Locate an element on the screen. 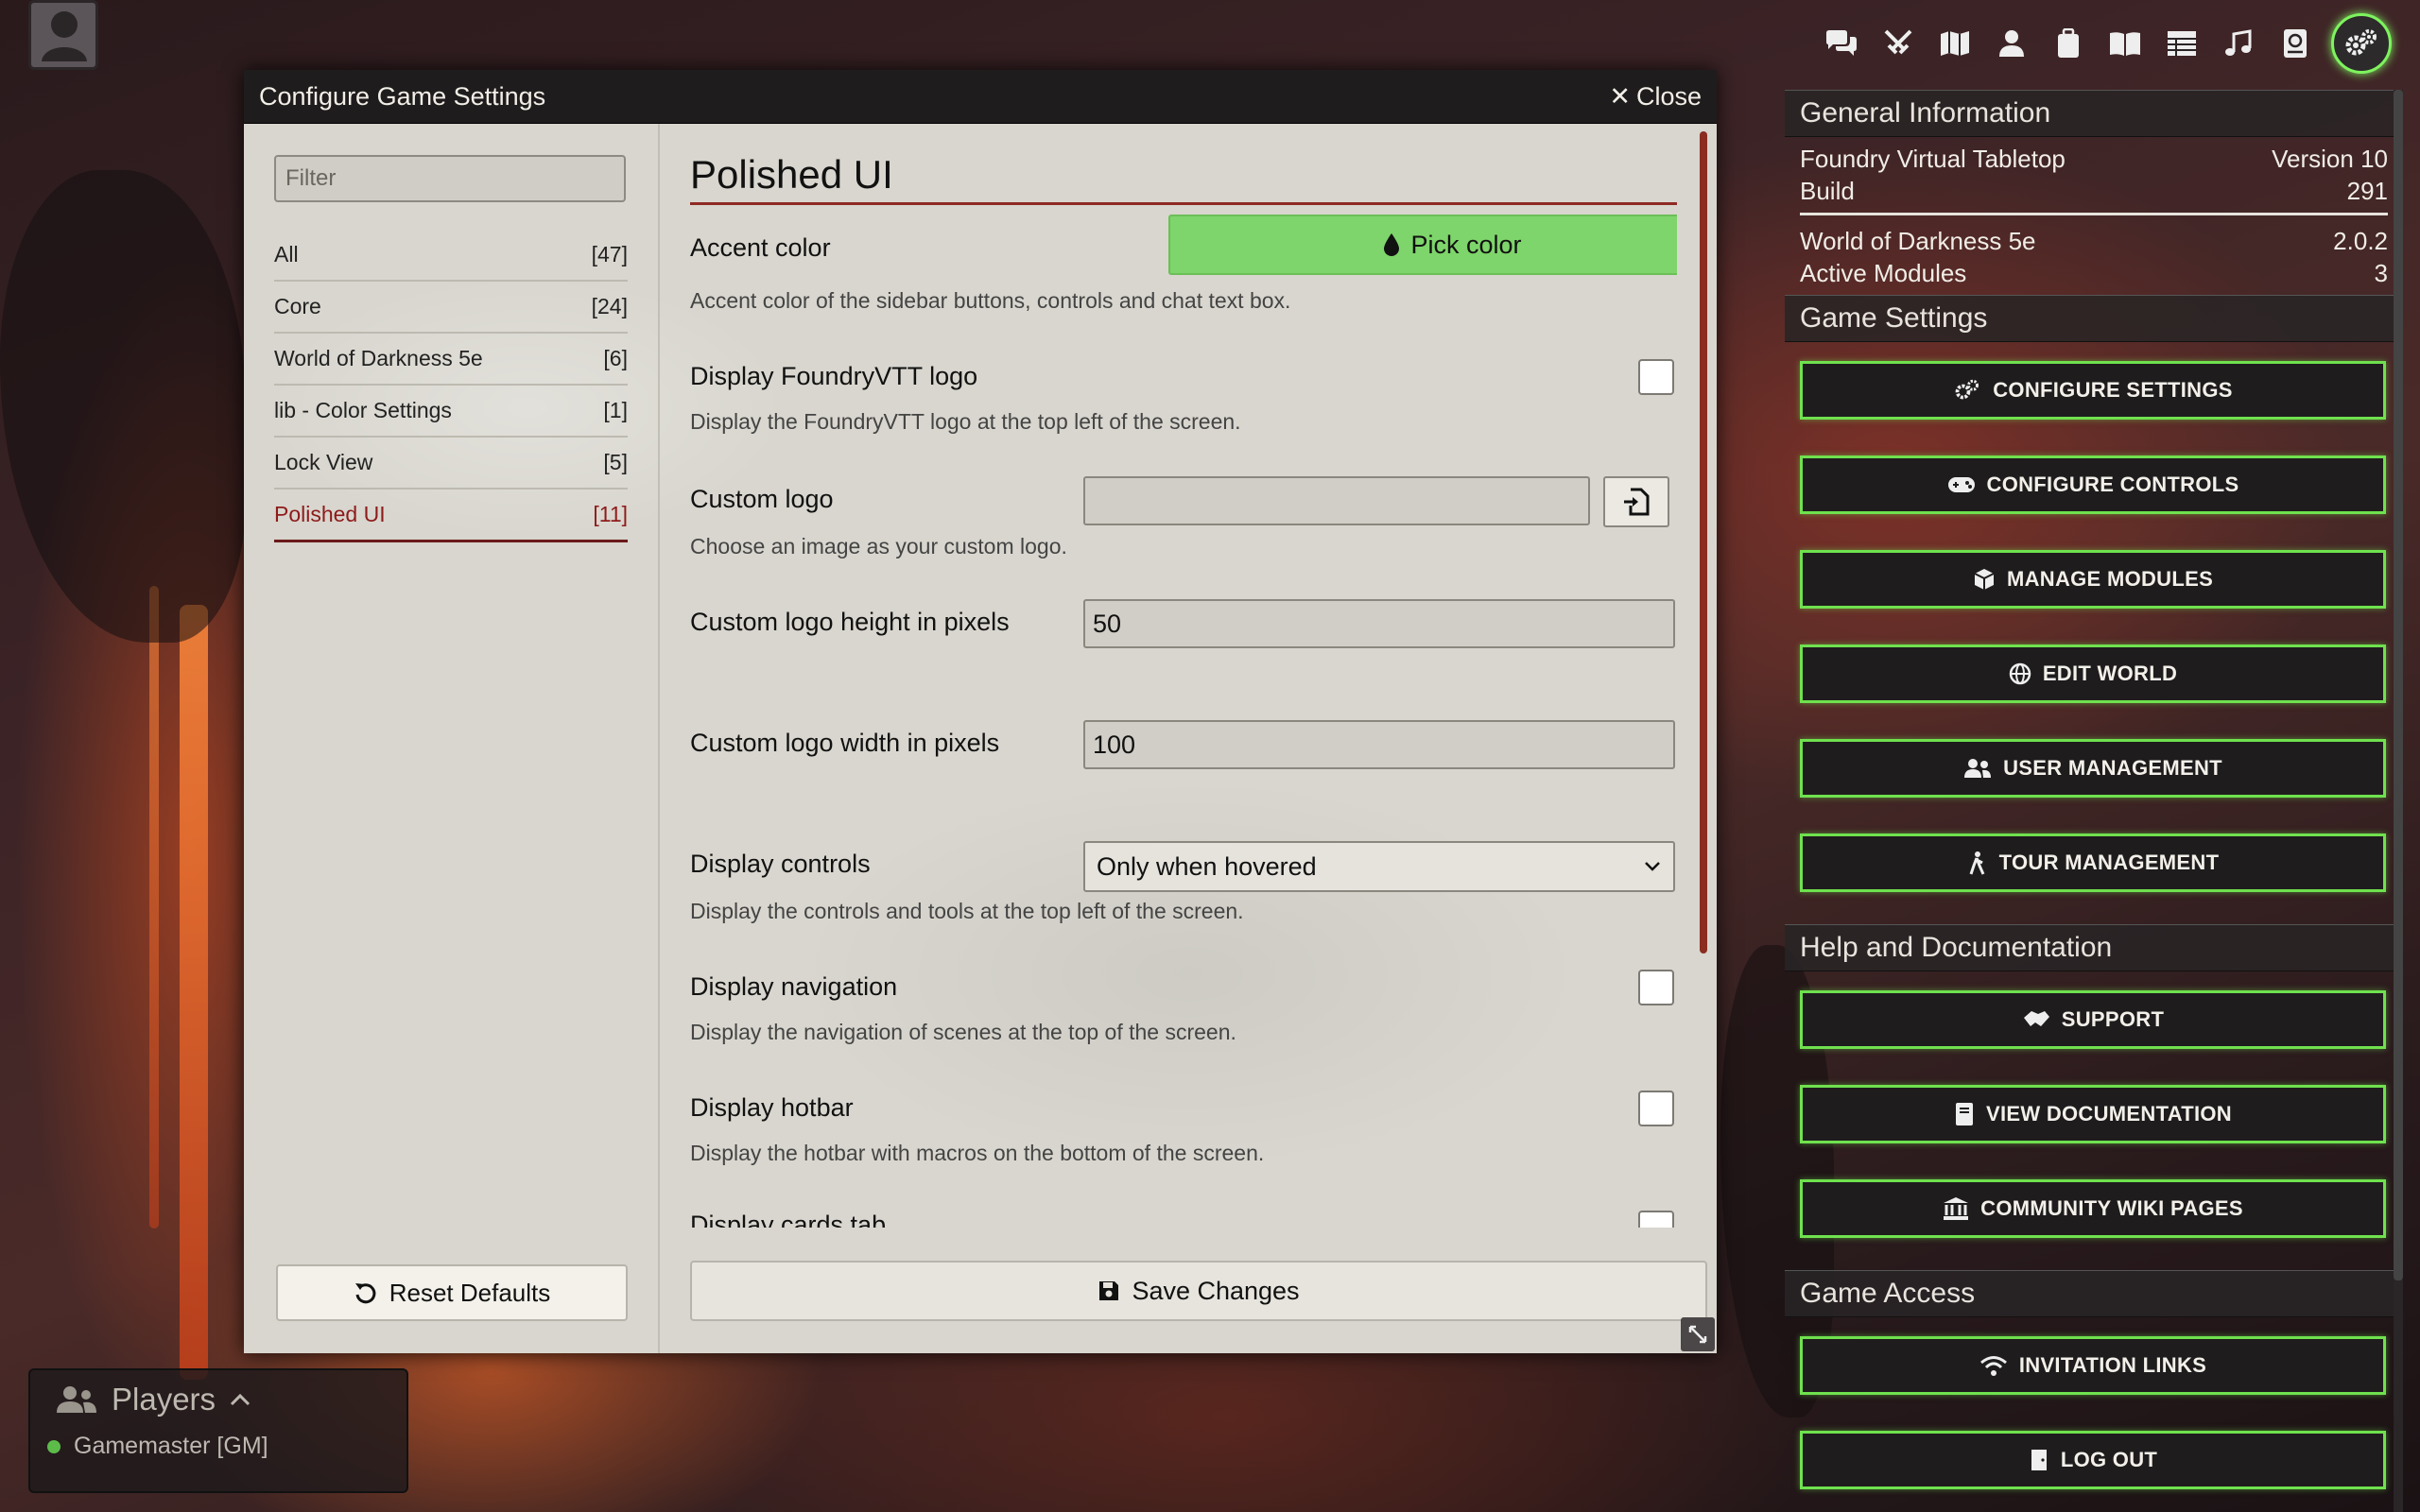 This screenshot has width=2420, height=1512. category-core: Core [24] is located at coordinates (451, 308).